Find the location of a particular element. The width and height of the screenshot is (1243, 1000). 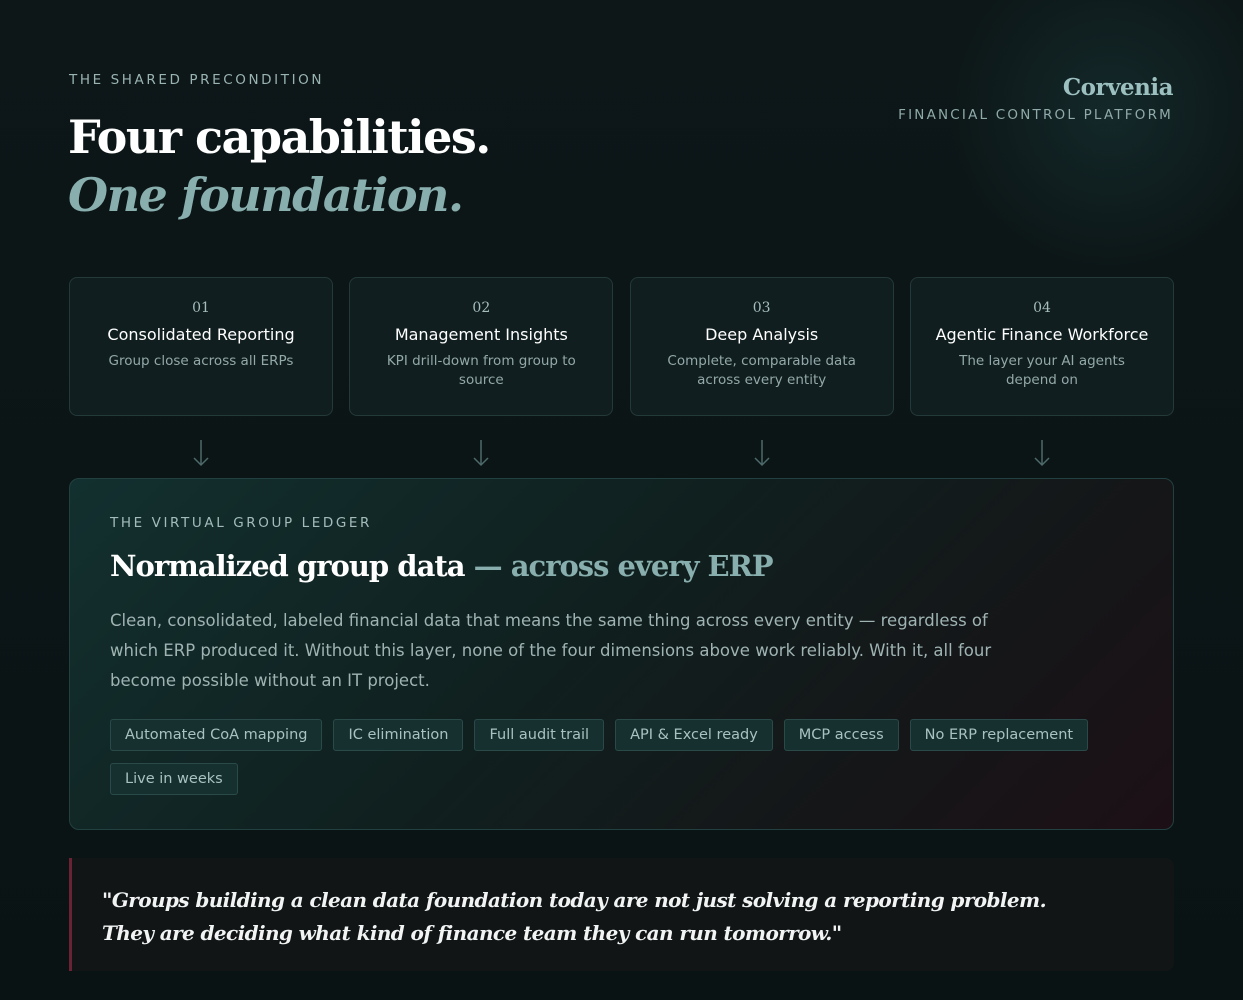

capability-number: 04 is located at coordinates (1042, 308).